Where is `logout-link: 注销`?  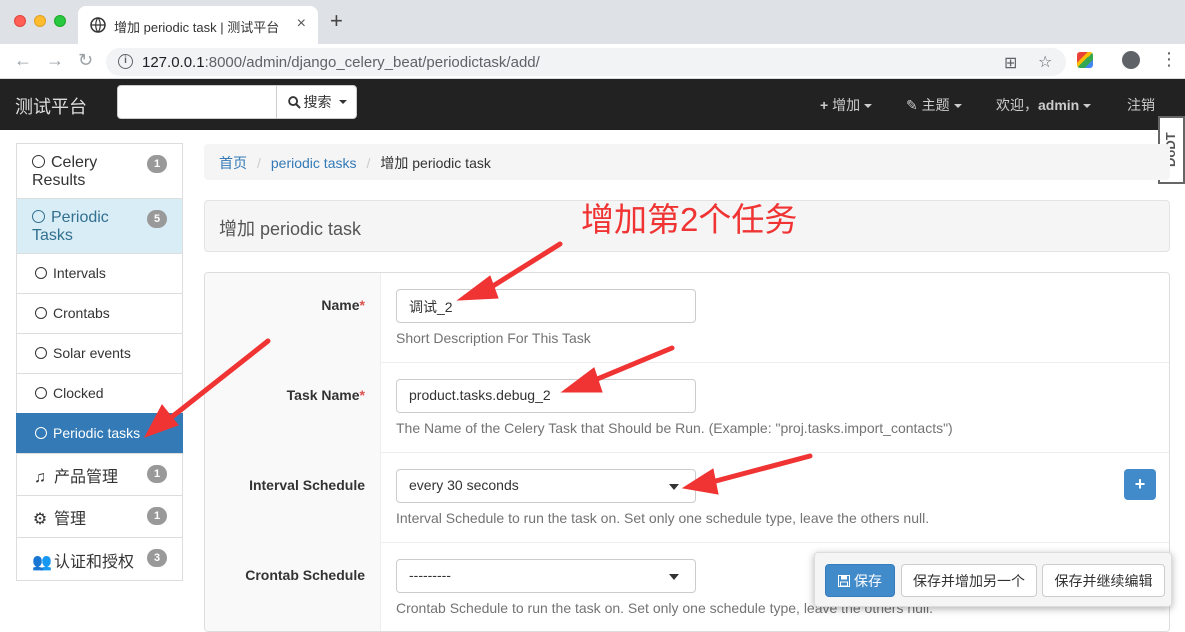
logout-link: 注销 is located at coordinates (1141, 105).